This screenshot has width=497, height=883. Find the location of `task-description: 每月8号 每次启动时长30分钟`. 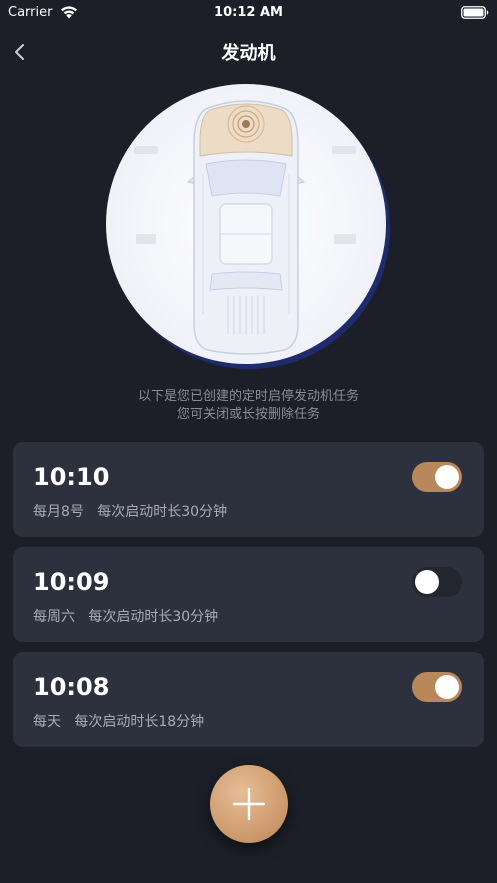

task-description: 每月8号 每次启动时长30分钟 is located at coordinates (130, 512).